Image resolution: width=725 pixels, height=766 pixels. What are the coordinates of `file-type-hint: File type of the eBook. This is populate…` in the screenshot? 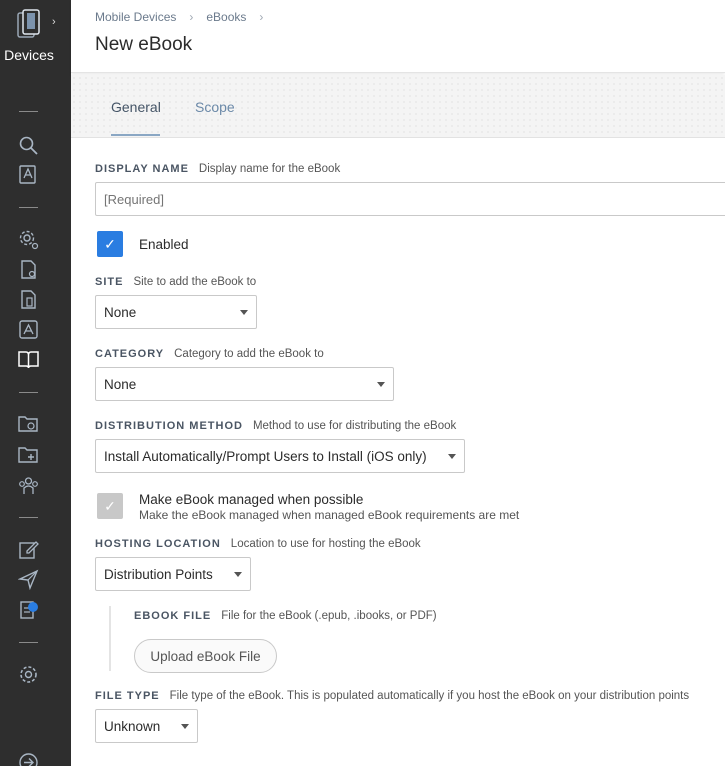 It's located at (429, 696).